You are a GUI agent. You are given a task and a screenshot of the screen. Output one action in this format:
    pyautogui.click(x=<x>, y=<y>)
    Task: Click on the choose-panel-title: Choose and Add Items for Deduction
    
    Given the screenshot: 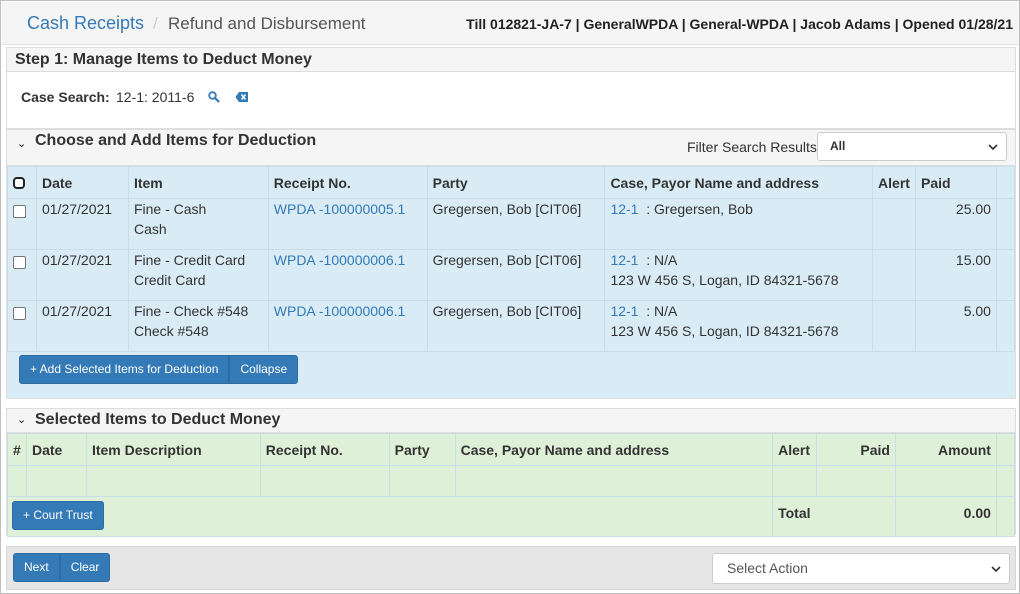 What is the action you would take?
    pyautogui.click(x=176, y=140)
    